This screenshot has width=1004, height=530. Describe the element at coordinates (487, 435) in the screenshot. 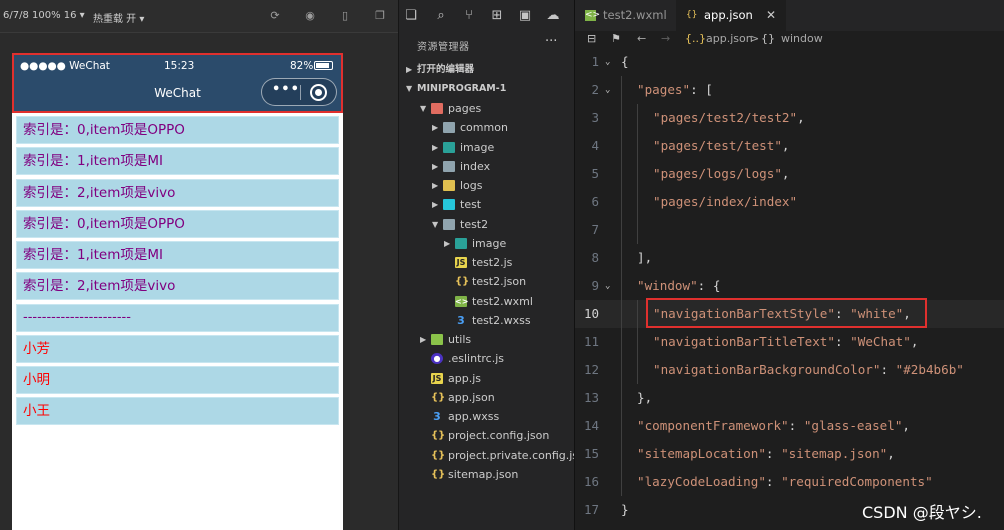

I see `tree-item: {} project.config.json` at that location.